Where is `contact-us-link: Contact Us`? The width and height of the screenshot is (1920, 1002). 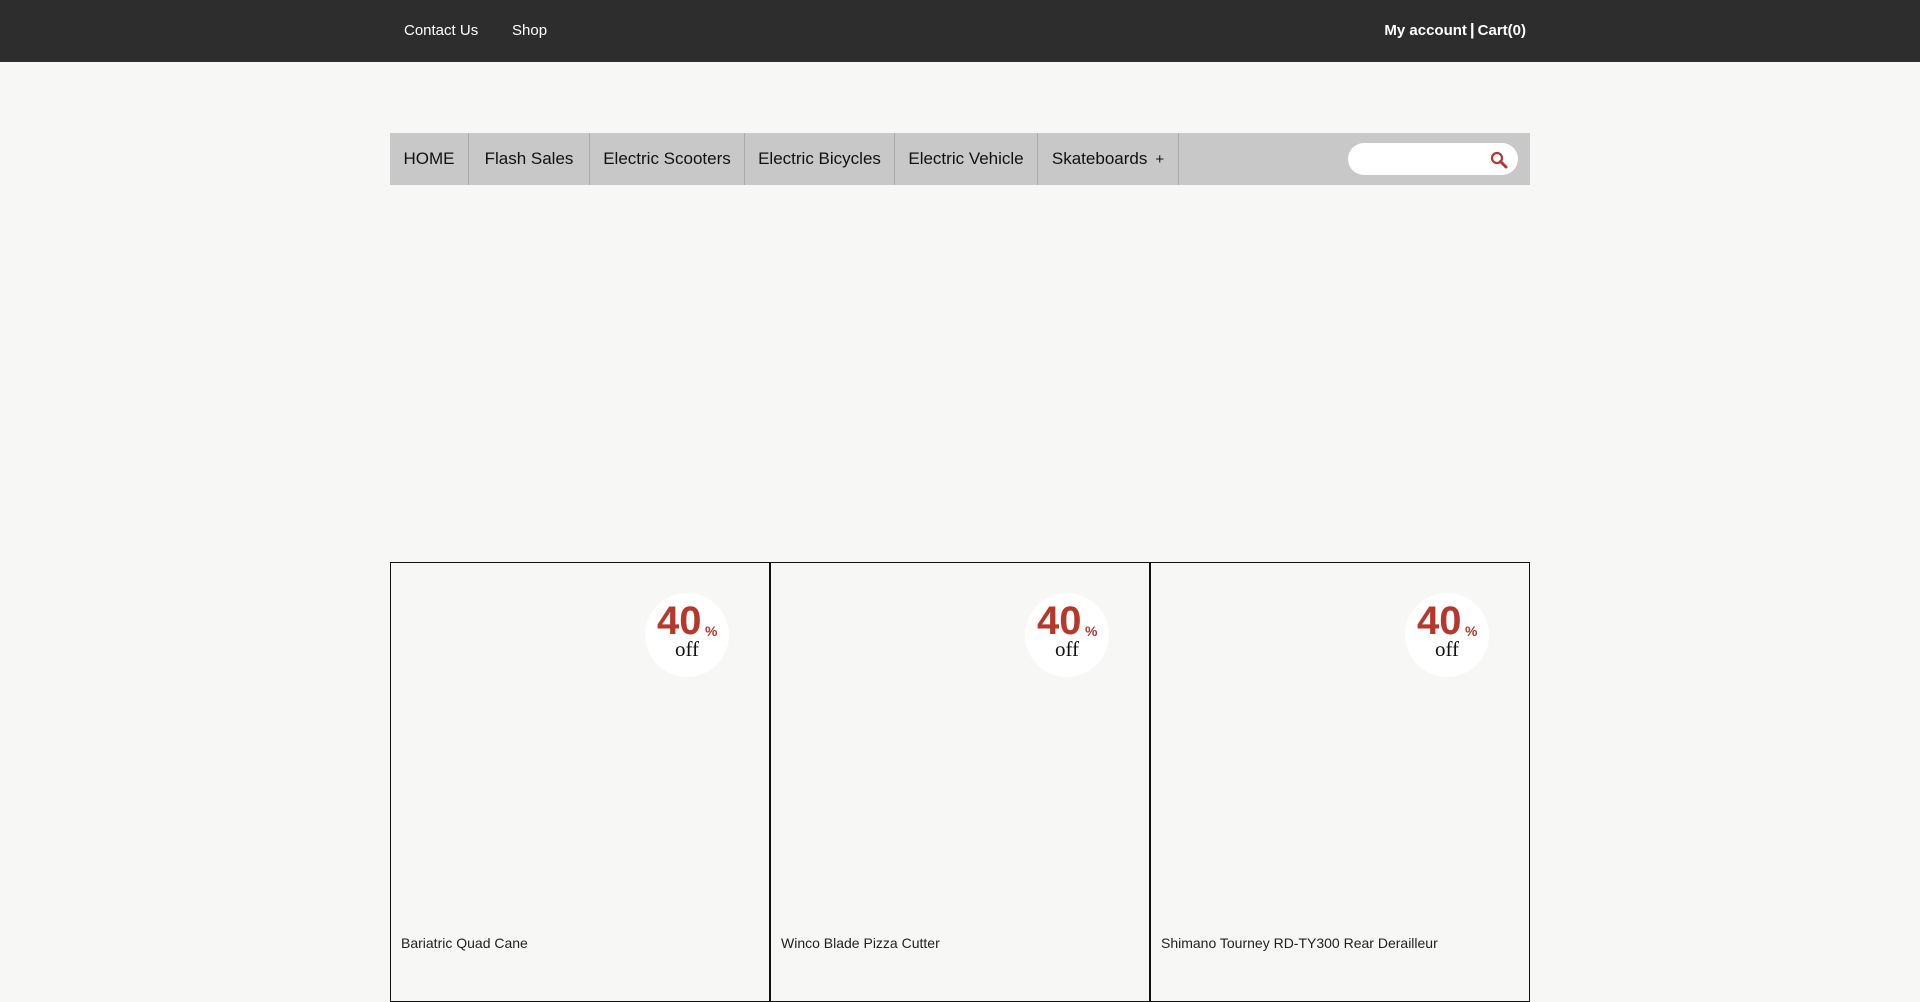
contact-us-link: Contact Us is located at coordinates (441, 31).